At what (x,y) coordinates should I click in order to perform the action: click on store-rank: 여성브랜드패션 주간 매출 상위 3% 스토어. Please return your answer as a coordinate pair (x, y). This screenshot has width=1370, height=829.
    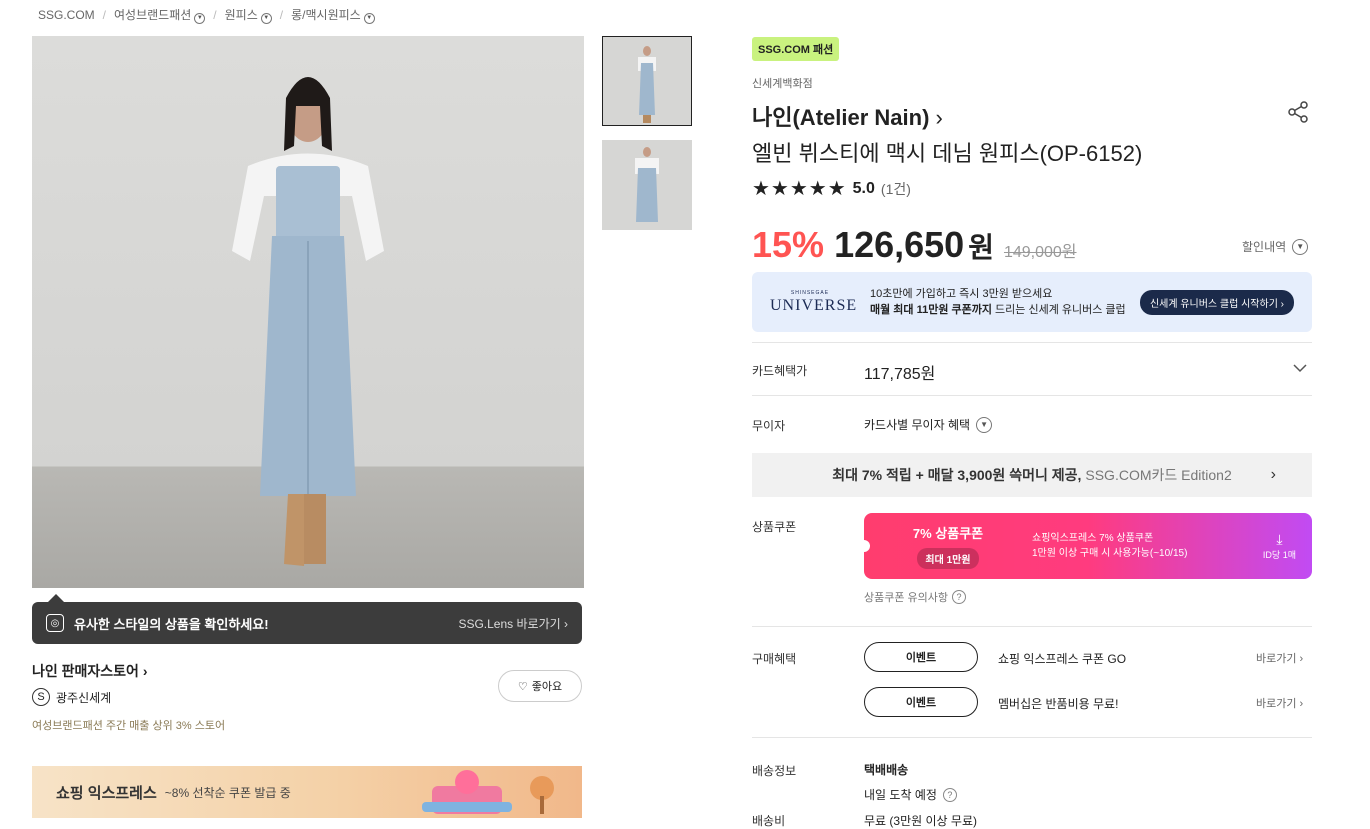
    Looking at the image, I should click on (129, 726).